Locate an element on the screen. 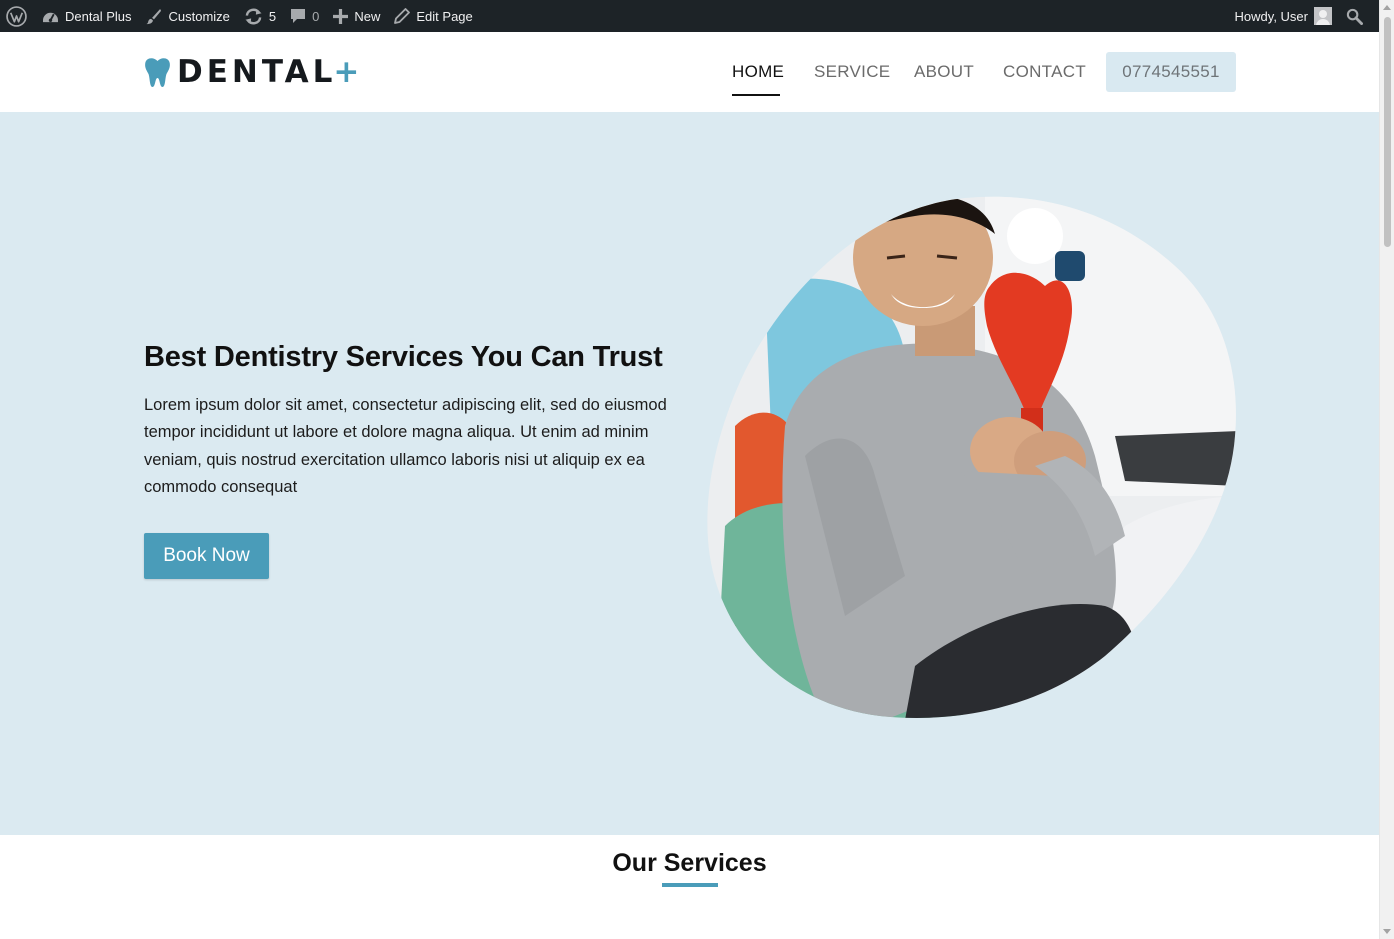 This screenshot has height=939, width=1394. comment-icon is located at coordinates (298, 16).